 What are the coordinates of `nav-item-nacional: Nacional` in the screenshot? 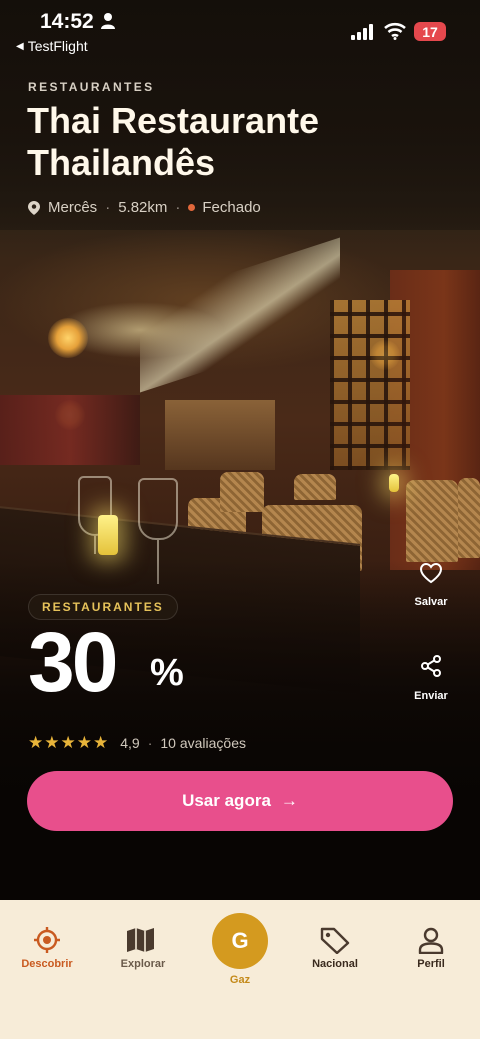 It's located at (335, 948).